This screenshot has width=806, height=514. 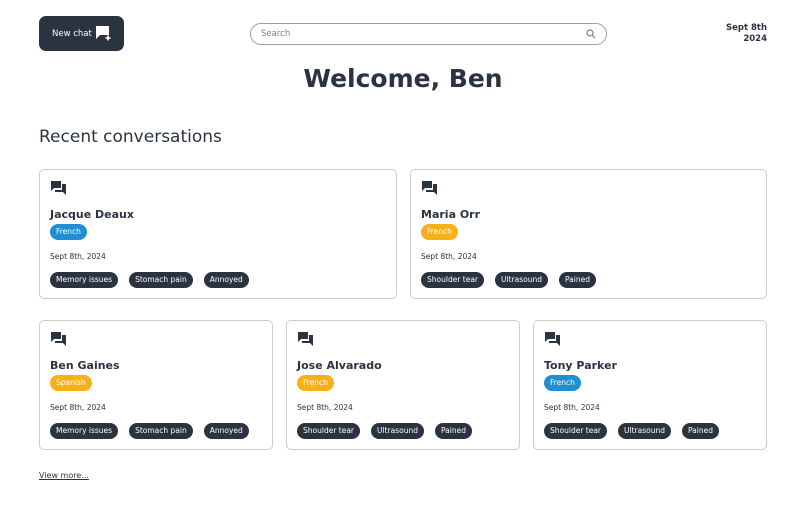 I want to click on conversation-name: Maria Orr, so click(x=451, y=214).